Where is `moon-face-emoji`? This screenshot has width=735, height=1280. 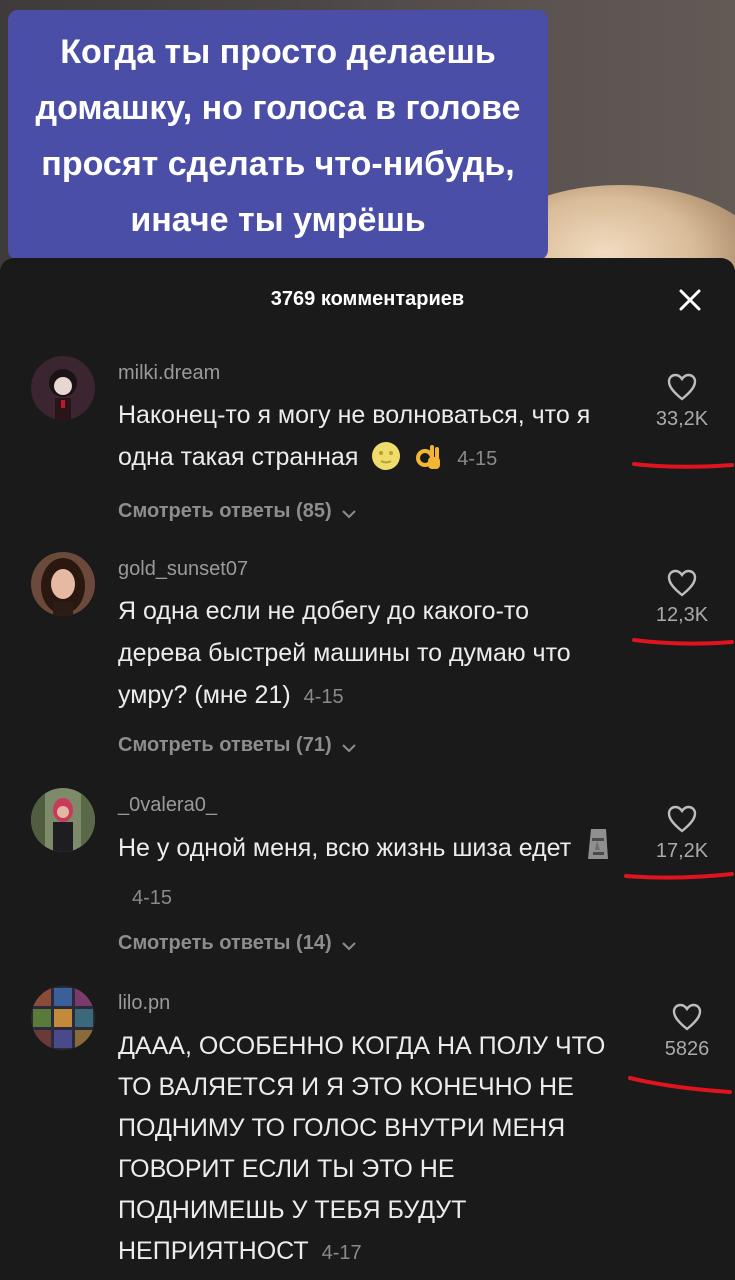 moon-face-emoji is located at coordinates (386, 462).